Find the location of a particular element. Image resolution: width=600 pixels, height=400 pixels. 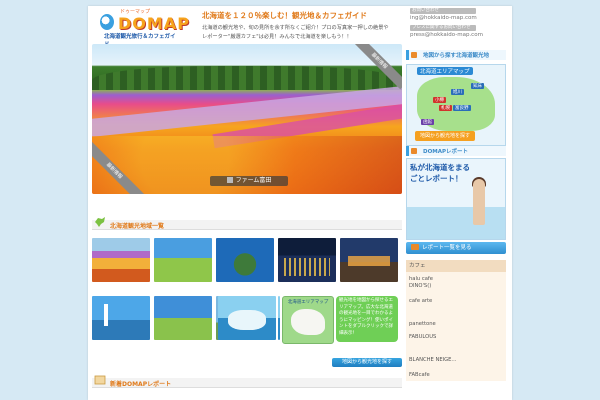

description-line-2: レポーター"厳選カフェ"は必見！みんなで北海道を楽しもう！！ is located at coordinates (277, 37).